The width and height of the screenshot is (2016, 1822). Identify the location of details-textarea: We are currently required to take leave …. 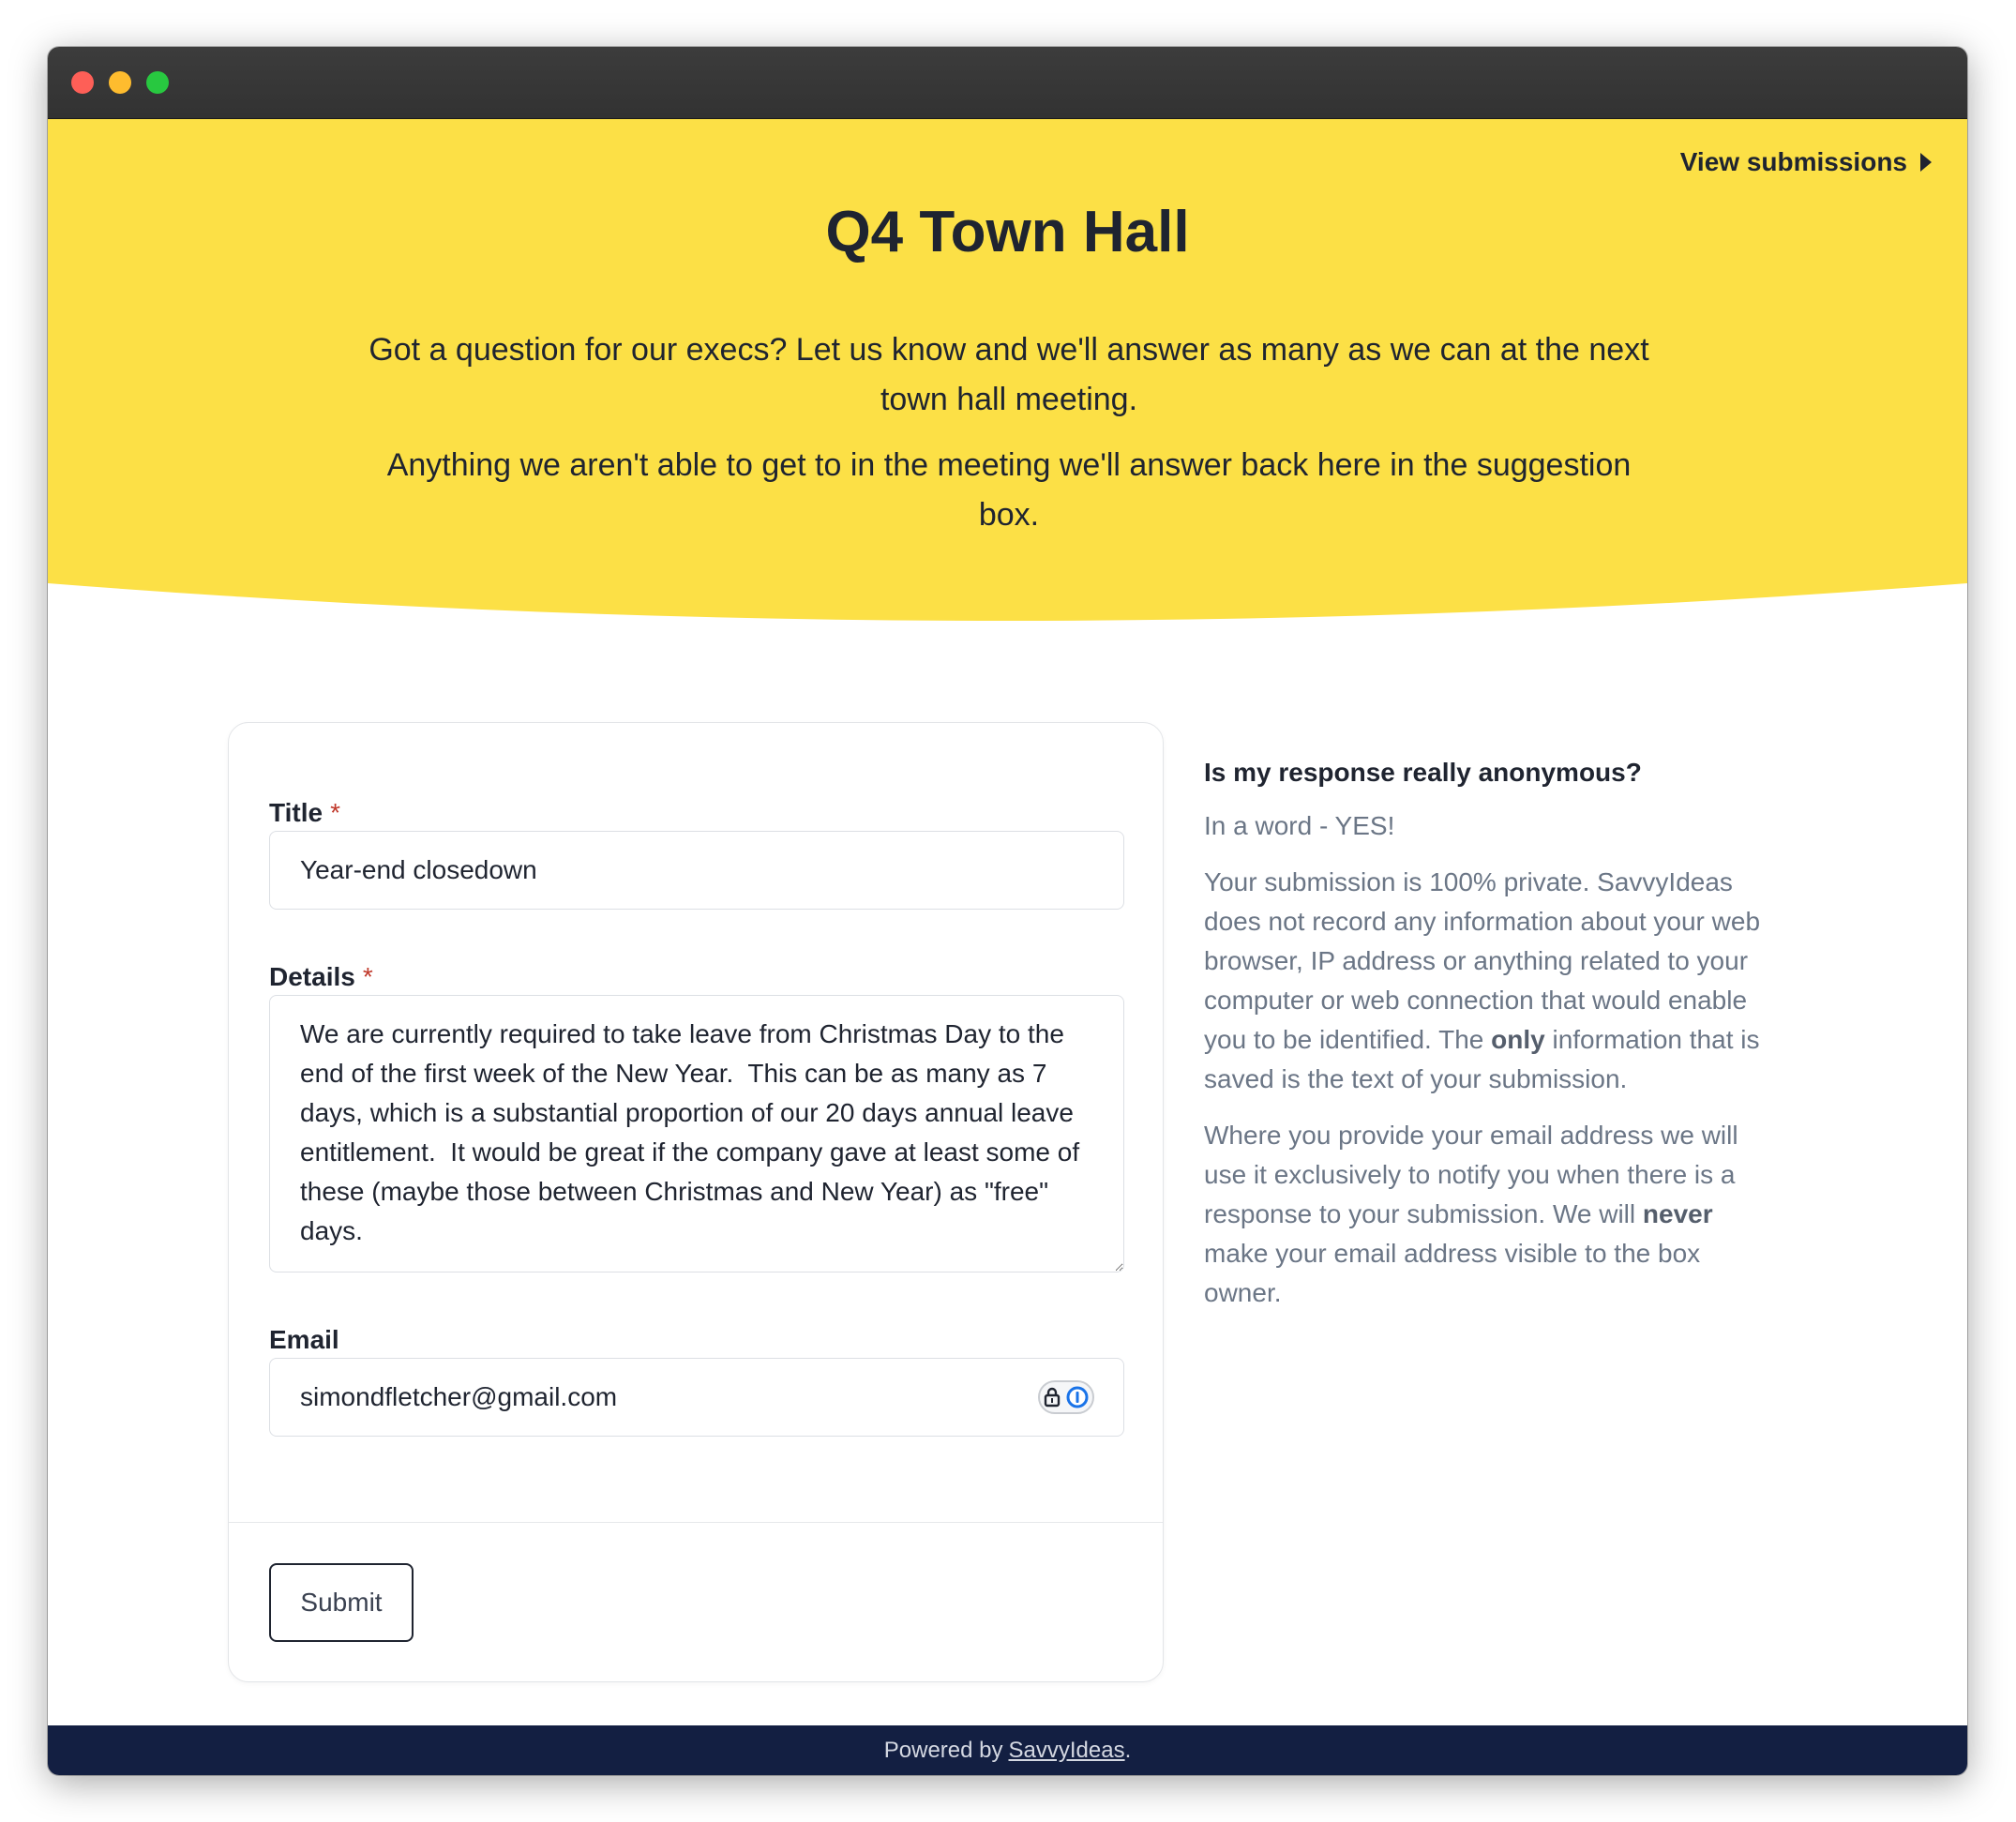
(696, 1133).